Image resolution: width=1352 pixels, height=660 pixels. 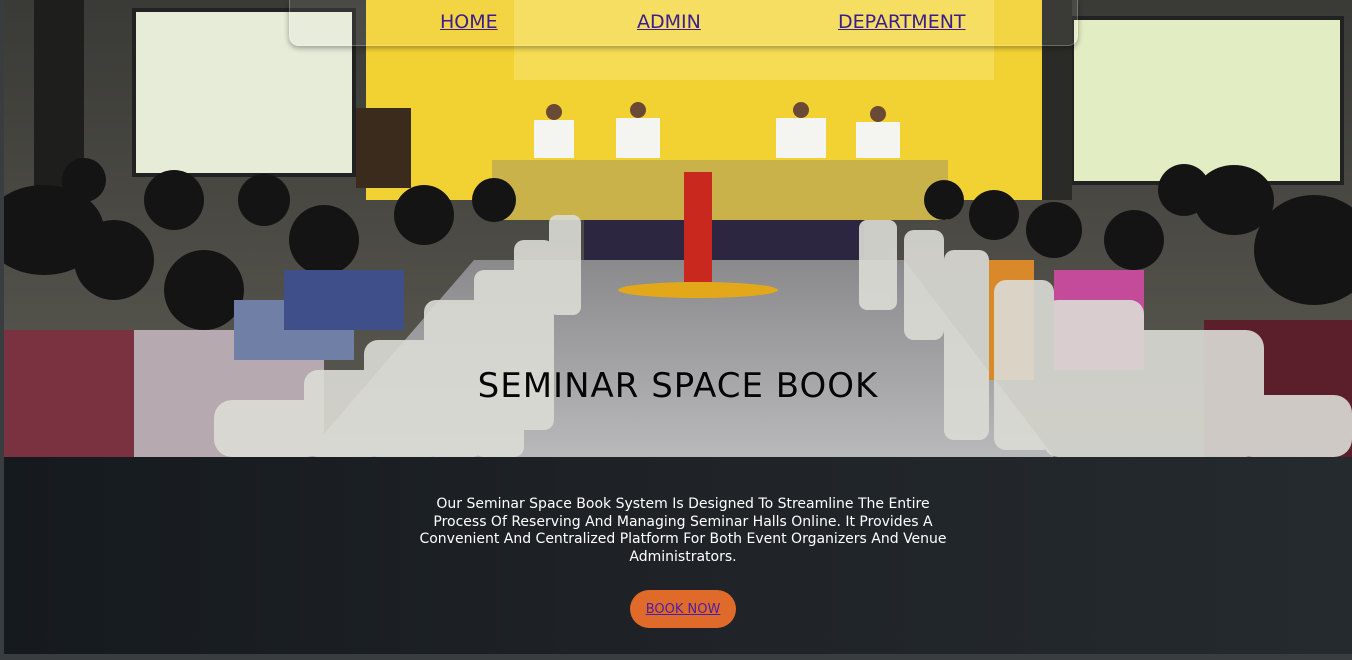 What do you see at coordinates (669, 22) in the screenshot?
I see `nav-admin-link: ADMIN` at bounding box center [669, 22].